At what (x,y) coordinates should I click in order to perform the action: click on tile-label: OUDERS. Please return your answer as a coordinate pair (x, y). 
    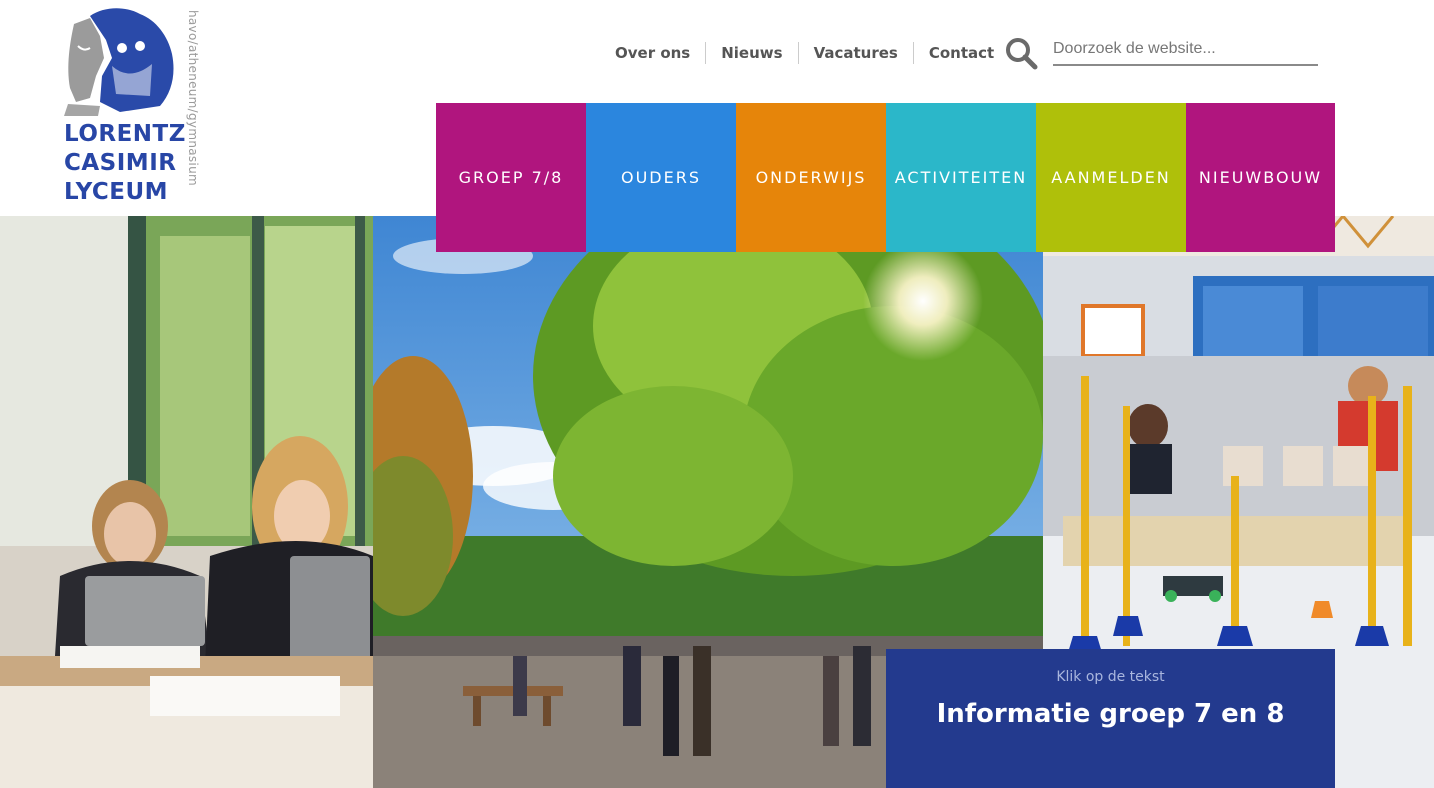
    Looking at the image, I should click on (660, 177).